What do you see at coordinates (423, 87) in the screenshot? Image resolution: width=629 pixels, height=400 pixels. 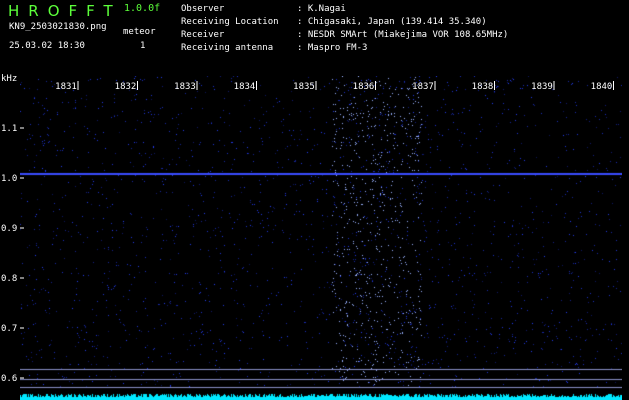 I see `frequency-tick-label: 1837` at bounding box center [423, 87].